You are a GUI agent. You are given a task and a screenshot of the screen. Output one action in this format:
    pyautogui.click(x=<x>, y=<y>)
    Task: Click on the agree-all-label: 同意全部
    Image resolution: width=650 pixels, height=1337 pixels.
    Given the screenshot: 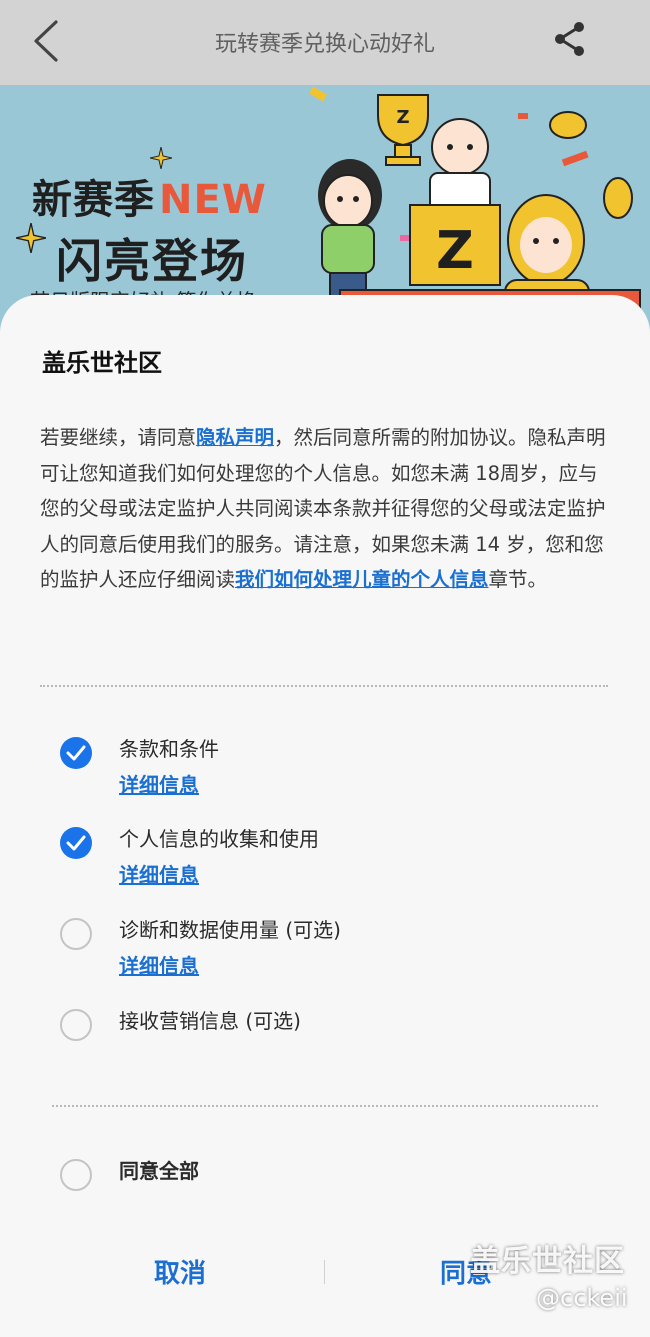 What is the action you would take?
    pyautogui.click(x=159, y=1171)
    